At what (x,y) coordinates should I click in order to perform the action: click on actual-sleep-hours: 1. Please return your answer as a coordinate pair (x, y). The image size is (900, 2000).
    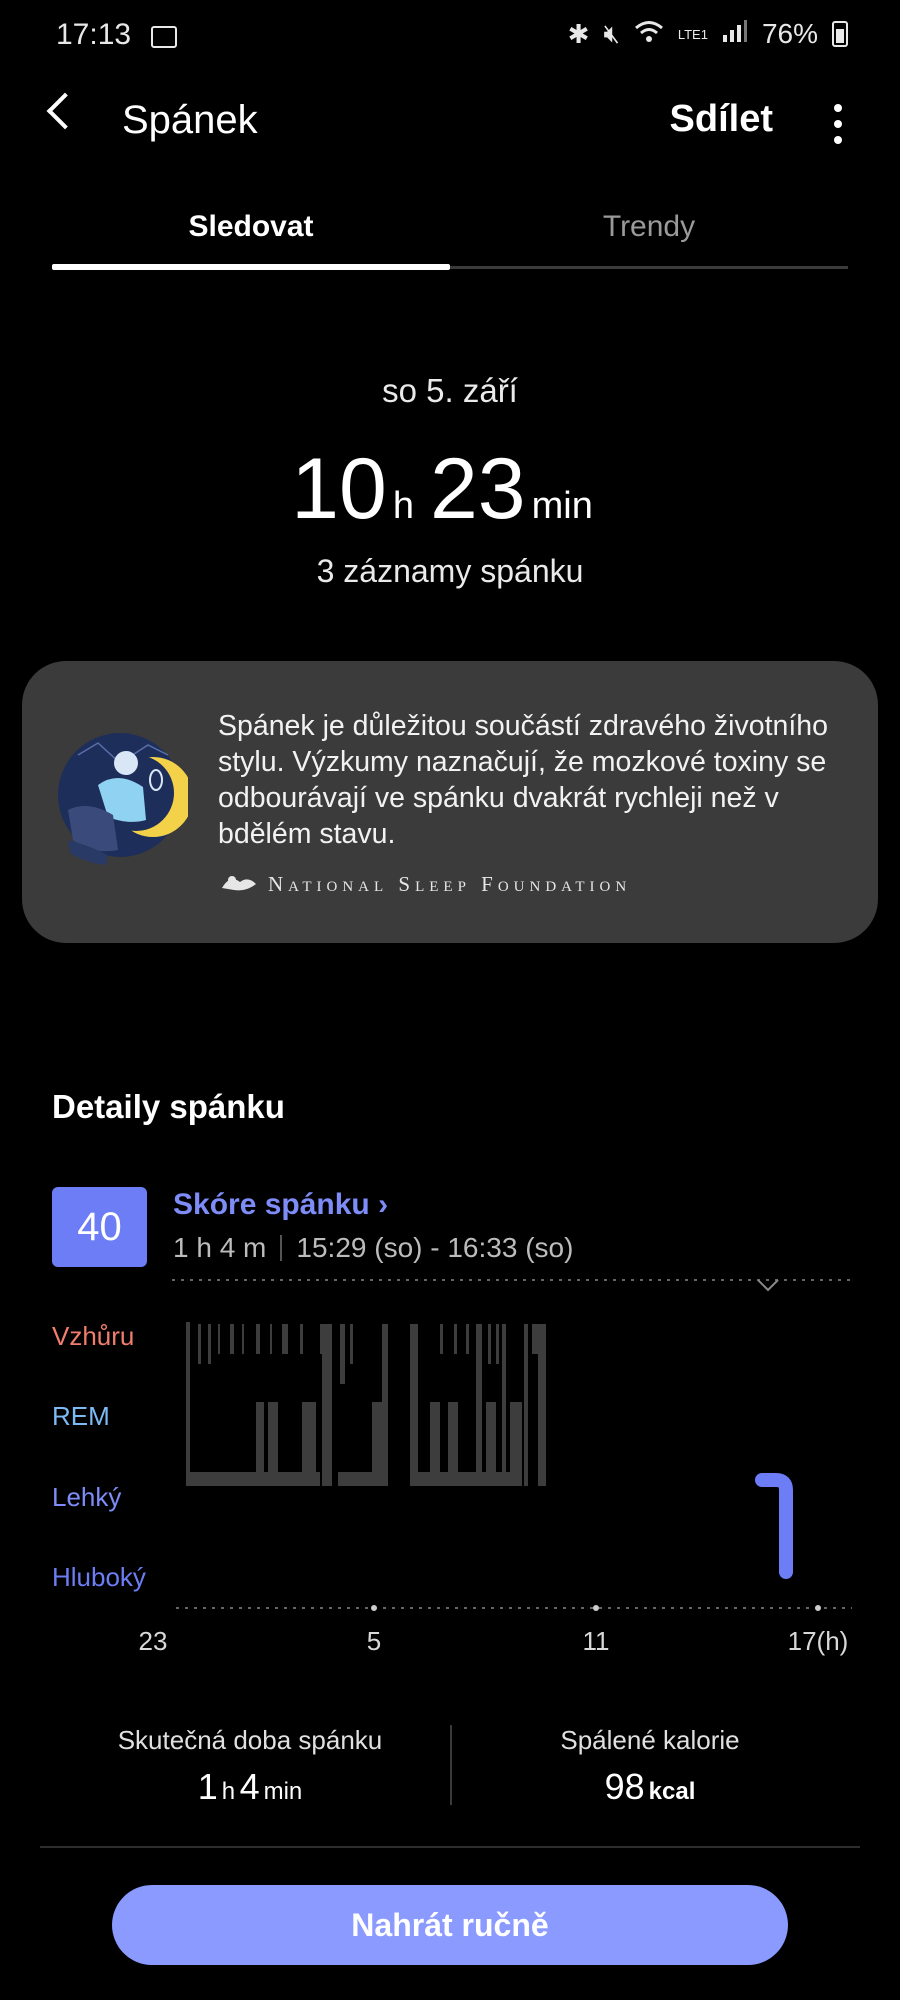
    Looking at the image, I should click on (207, 1786).